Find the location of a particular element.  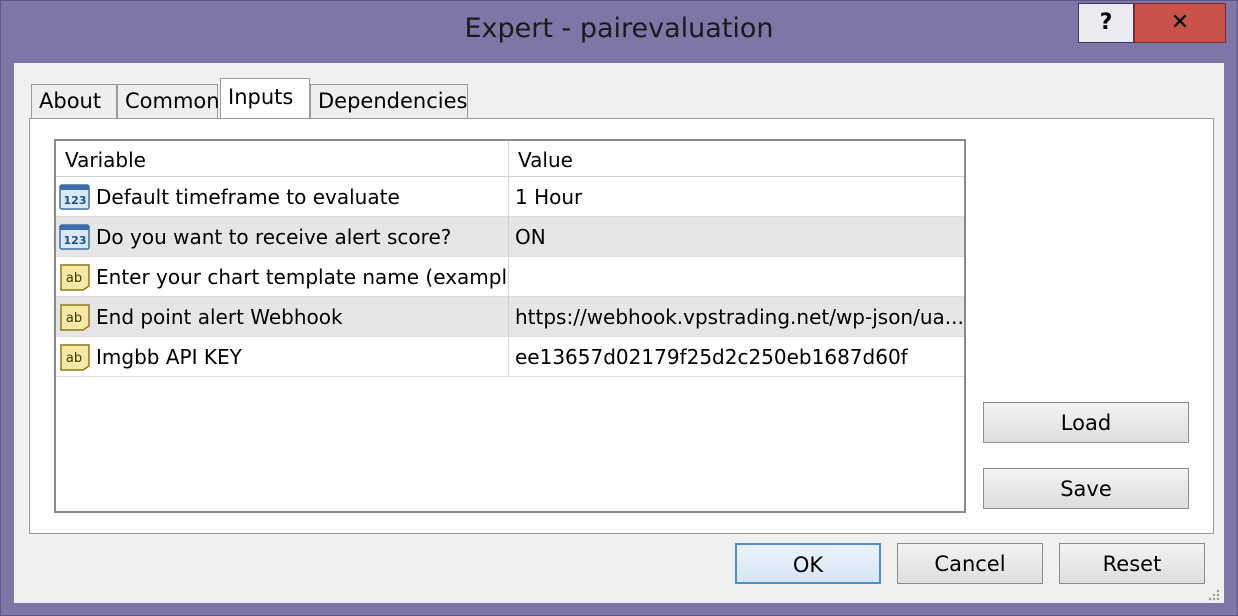

tab-inputs: Inputs is located at coordinates (265, 98).